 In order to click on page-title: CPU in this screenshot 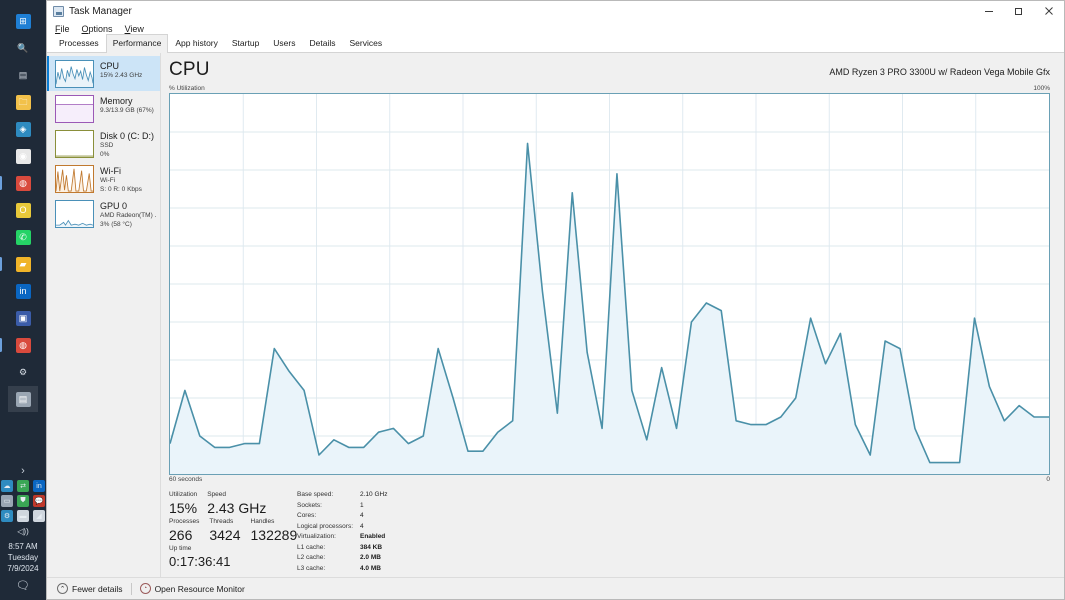, I will do `click(189, 69)`.